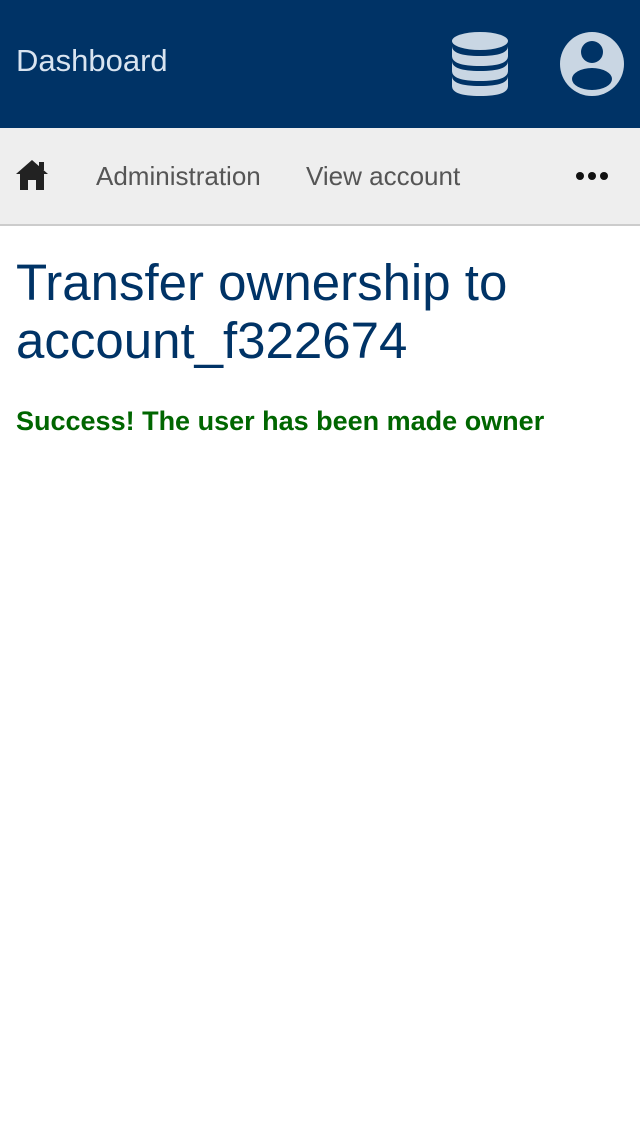  What do you see at coordinates (262, 311) in the screenshot?
I see `page-title: Transfer ownership to account_f322674` at bounding box center [262, 311].